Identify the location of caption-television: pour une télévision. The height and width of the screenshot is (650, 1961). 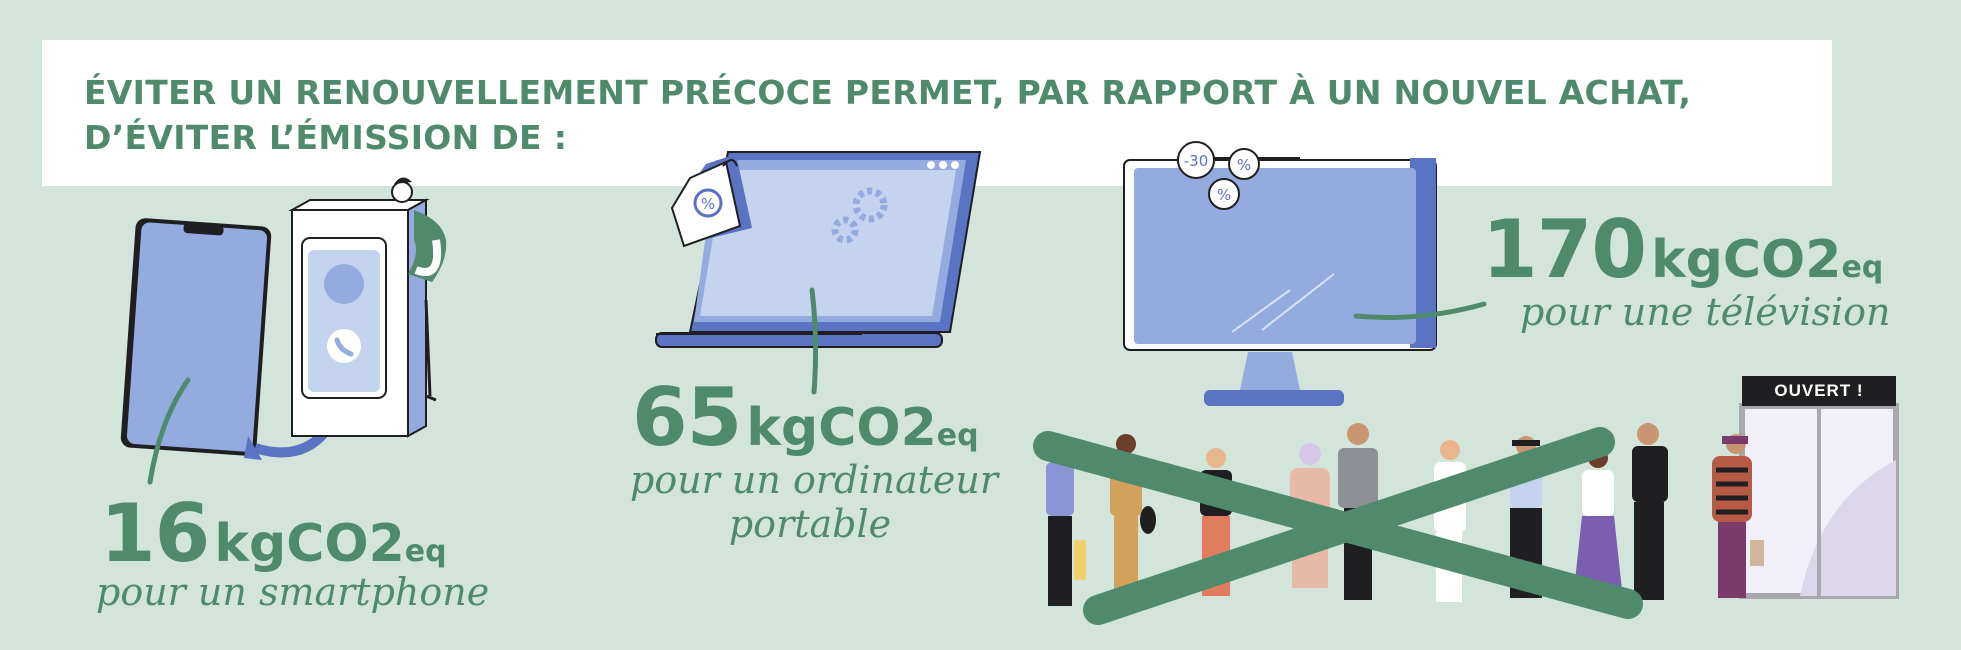
(1705, 312).